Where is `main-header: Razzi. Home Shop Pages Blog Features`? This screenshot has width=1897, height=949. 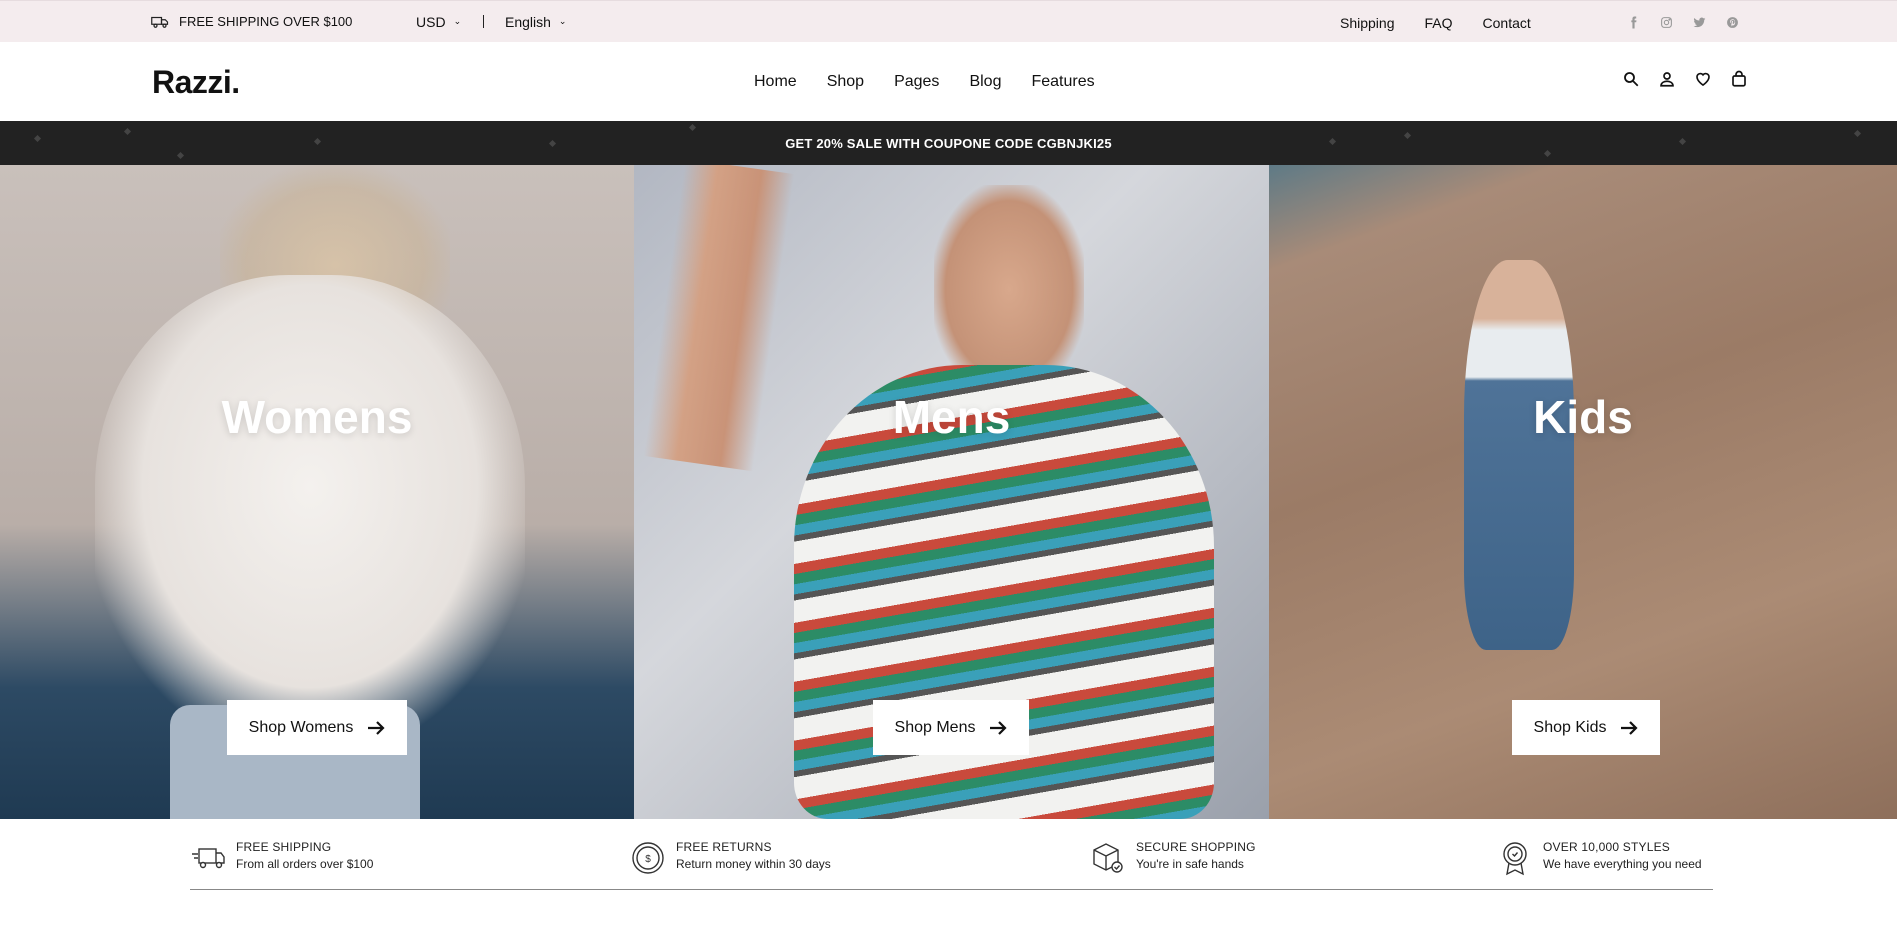
main-header: Razzi. Home Shop Pages Blog Features is located at coordinates (948, 81).